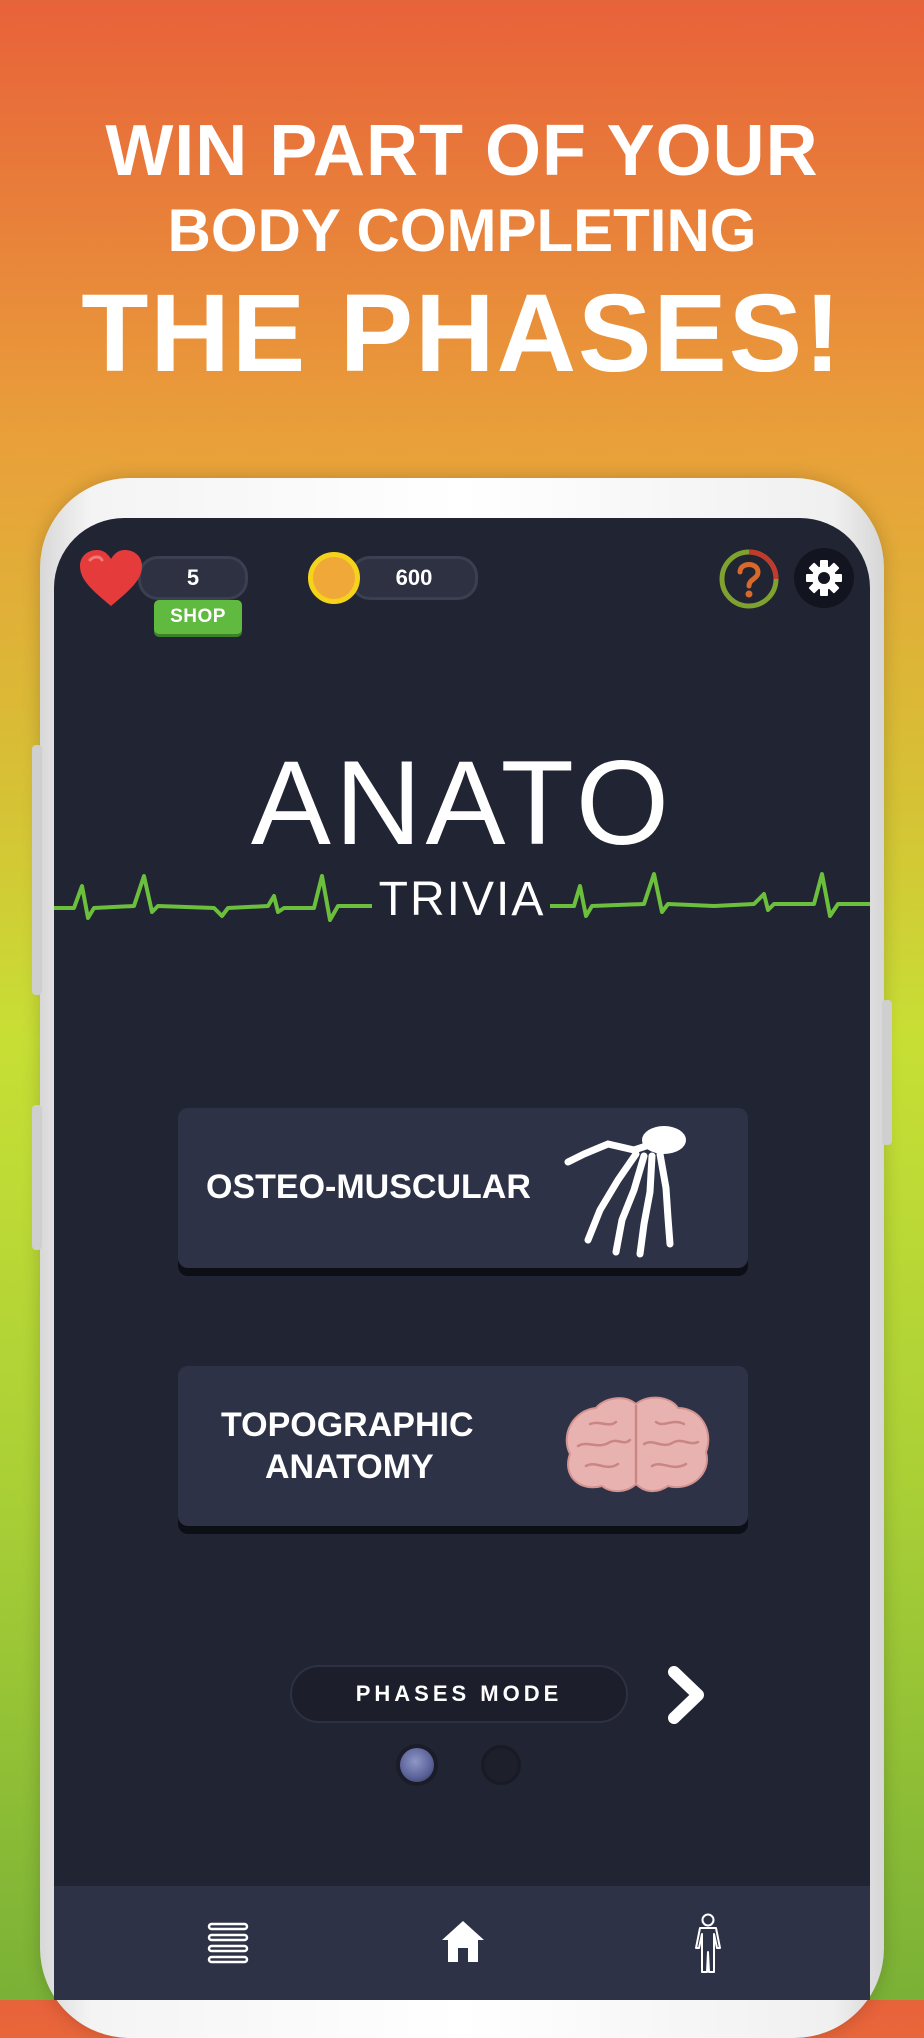 The image size is (924, 2038). What do you see at coordinates (686, 1695) in the screenshot?
I see `chevron-right-icon` at bounding box center [686, 1695].